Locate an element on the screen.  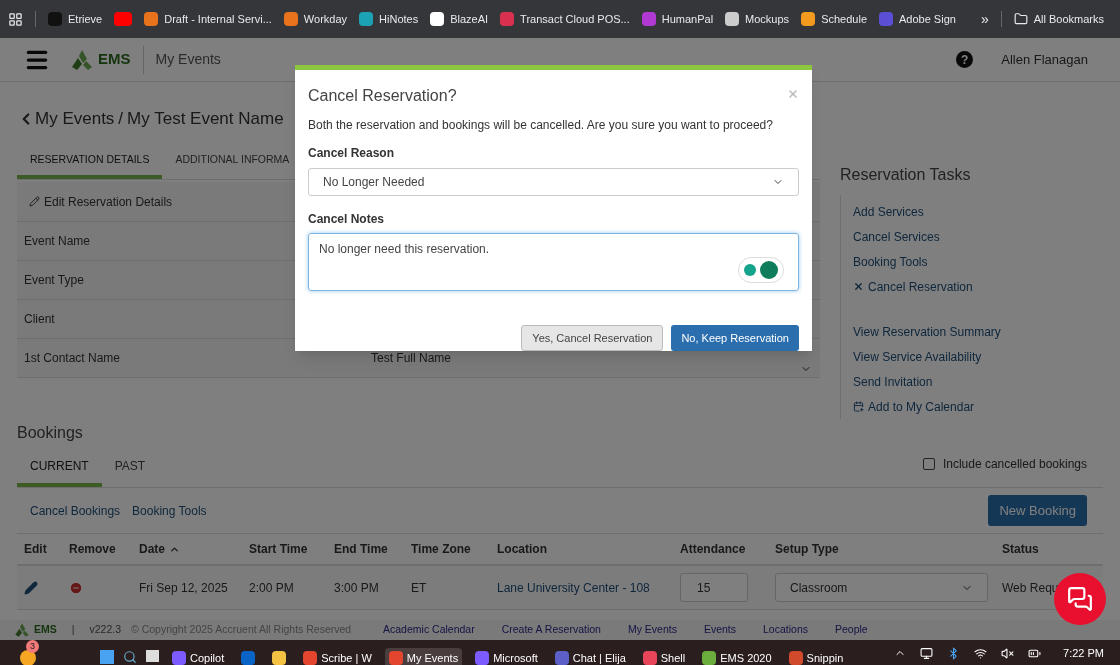
confirm-cancel-button: Yes, Cancel Reservation is located at coordinates (592, 338).